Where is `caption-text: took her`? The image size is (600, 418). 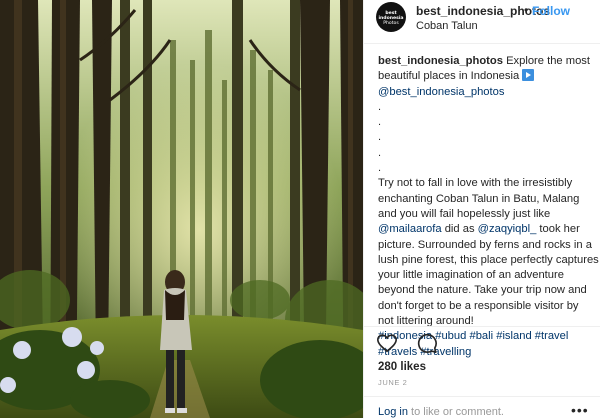
caption-text: took her is located at coordinates (558, 229).